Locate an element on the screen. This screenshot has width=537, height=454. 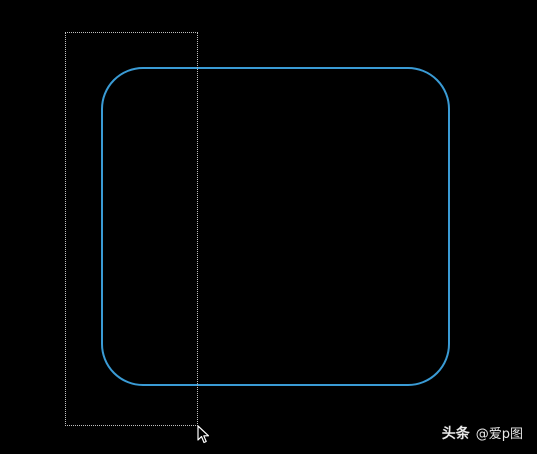
watermark-handle: @爱p图 is located at coordinates (499, 434).